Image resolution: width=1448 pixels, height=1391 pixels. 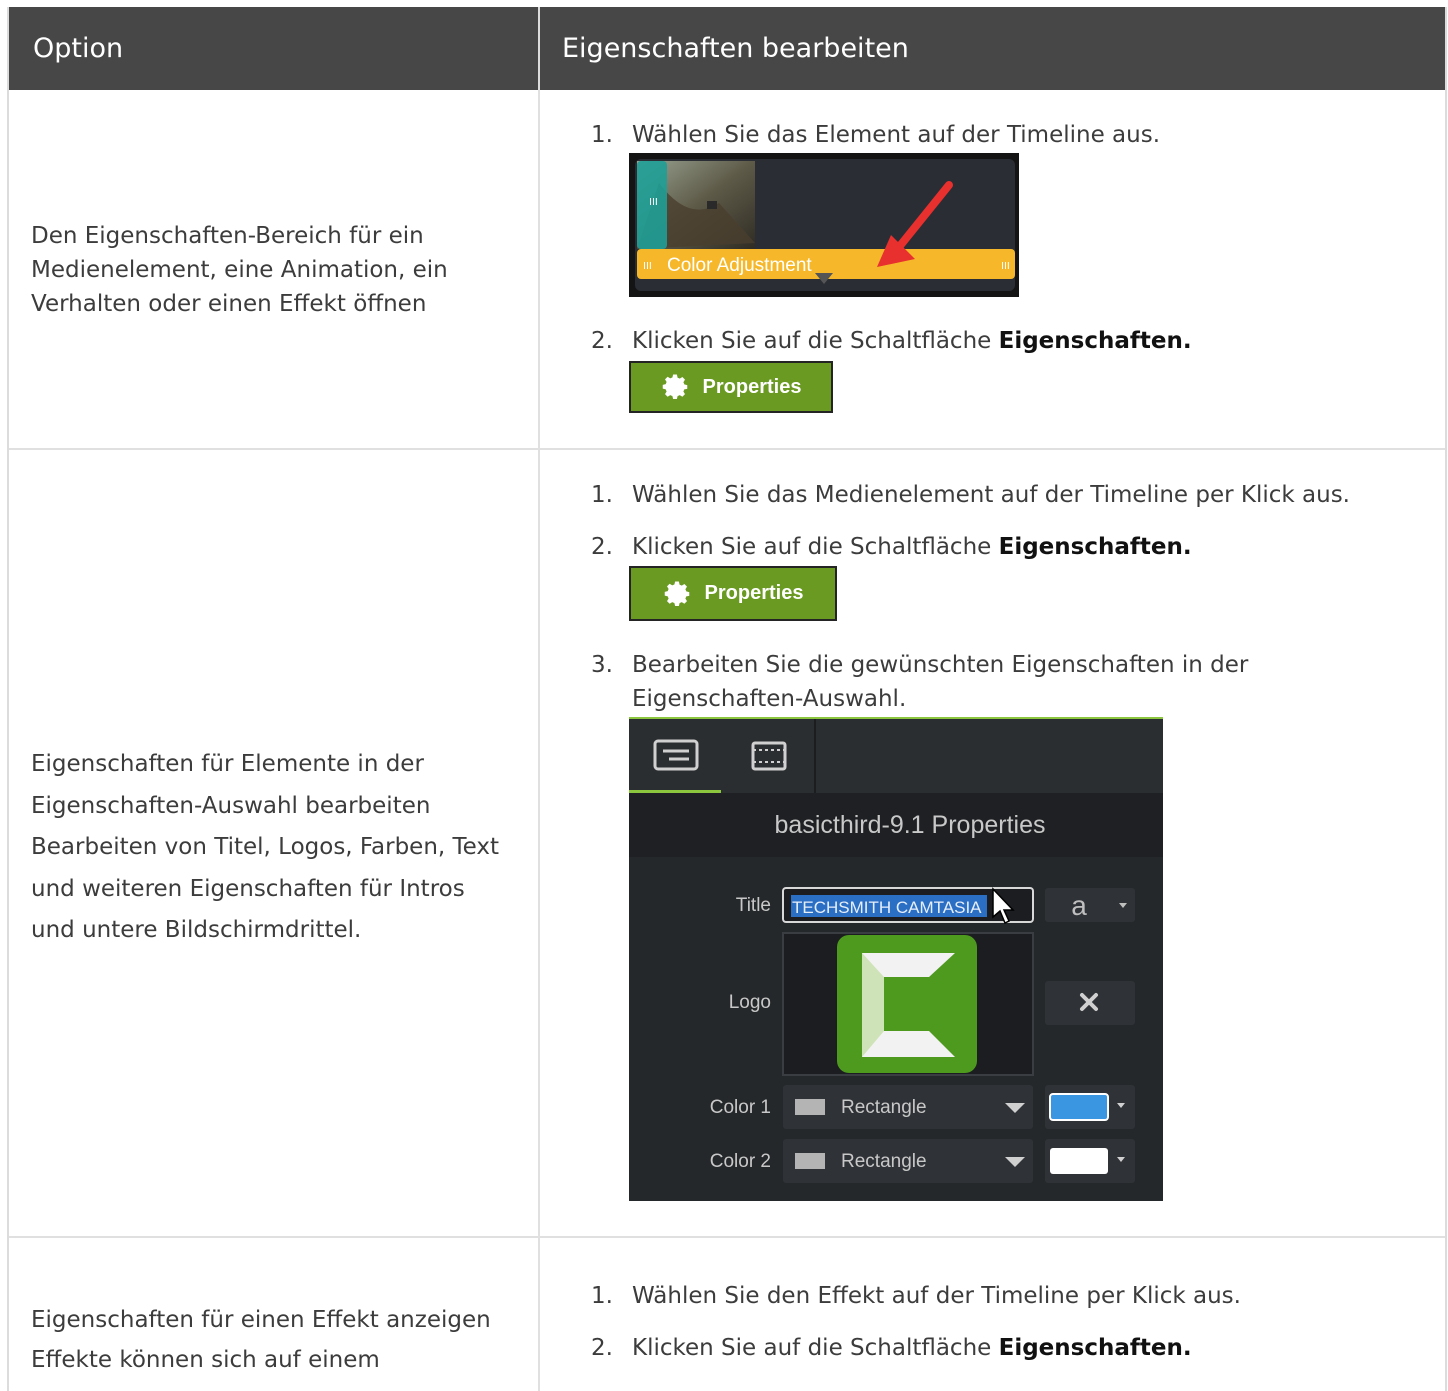 I want to click on option-line: und weiteren Eigenschaften für Intros, so click(x=248, y=888).